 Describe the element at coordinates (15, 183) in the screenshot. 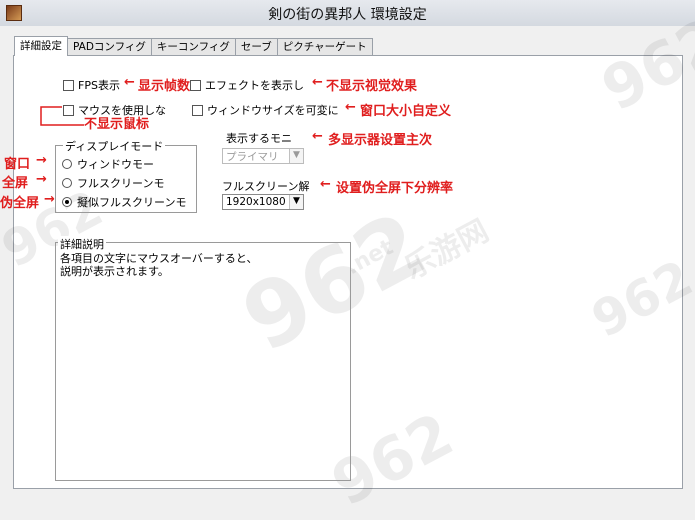

I see `fullscreen-mode-annotation: 全屏` at that location.